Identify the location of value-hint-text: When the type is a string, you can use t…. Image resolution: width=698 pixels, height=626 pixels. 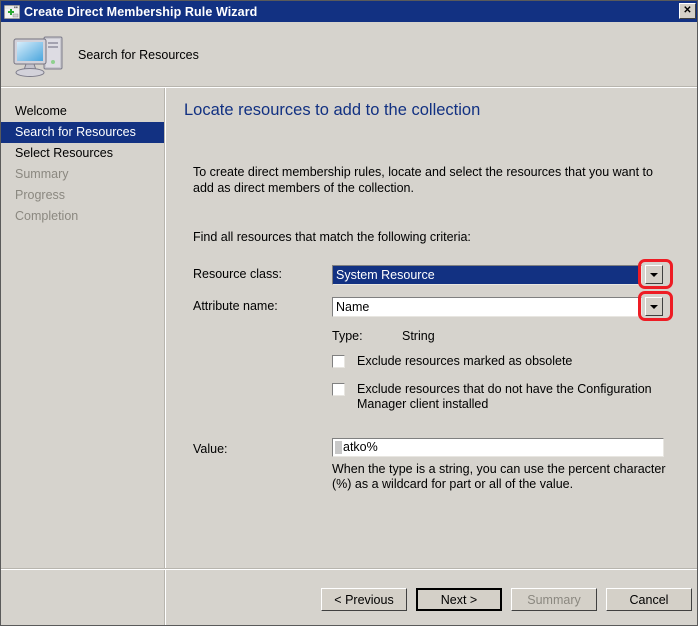
(499, 476).